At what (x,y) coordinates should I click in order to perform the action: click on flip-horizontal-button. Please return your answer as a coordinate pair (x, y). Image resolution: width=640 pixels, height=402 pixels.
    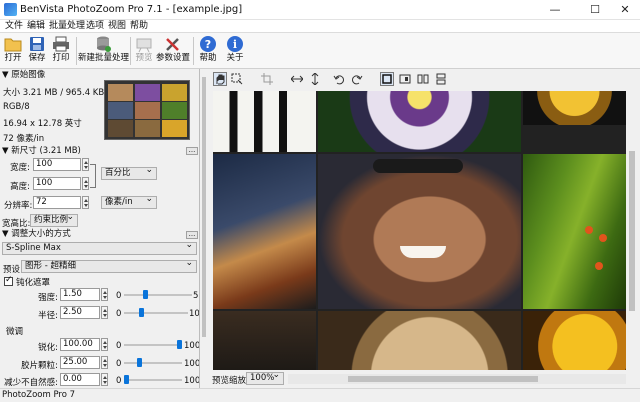
    Looking at the image, I should click on (297, 79).